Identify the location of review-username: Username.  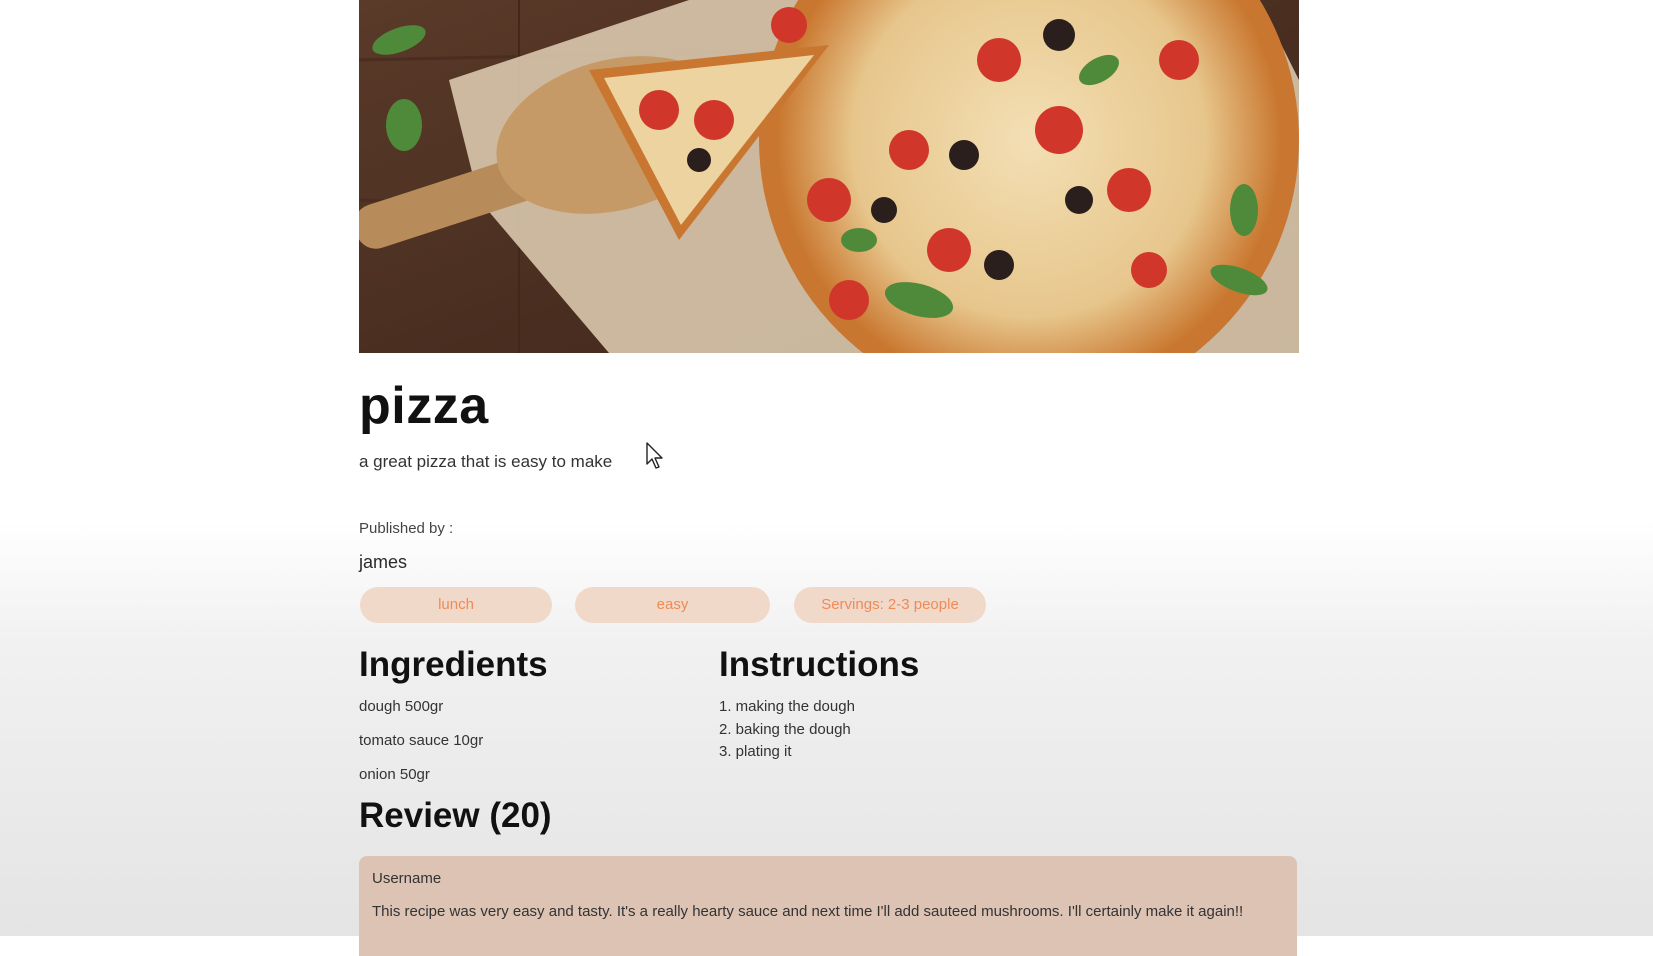
(407, 878).